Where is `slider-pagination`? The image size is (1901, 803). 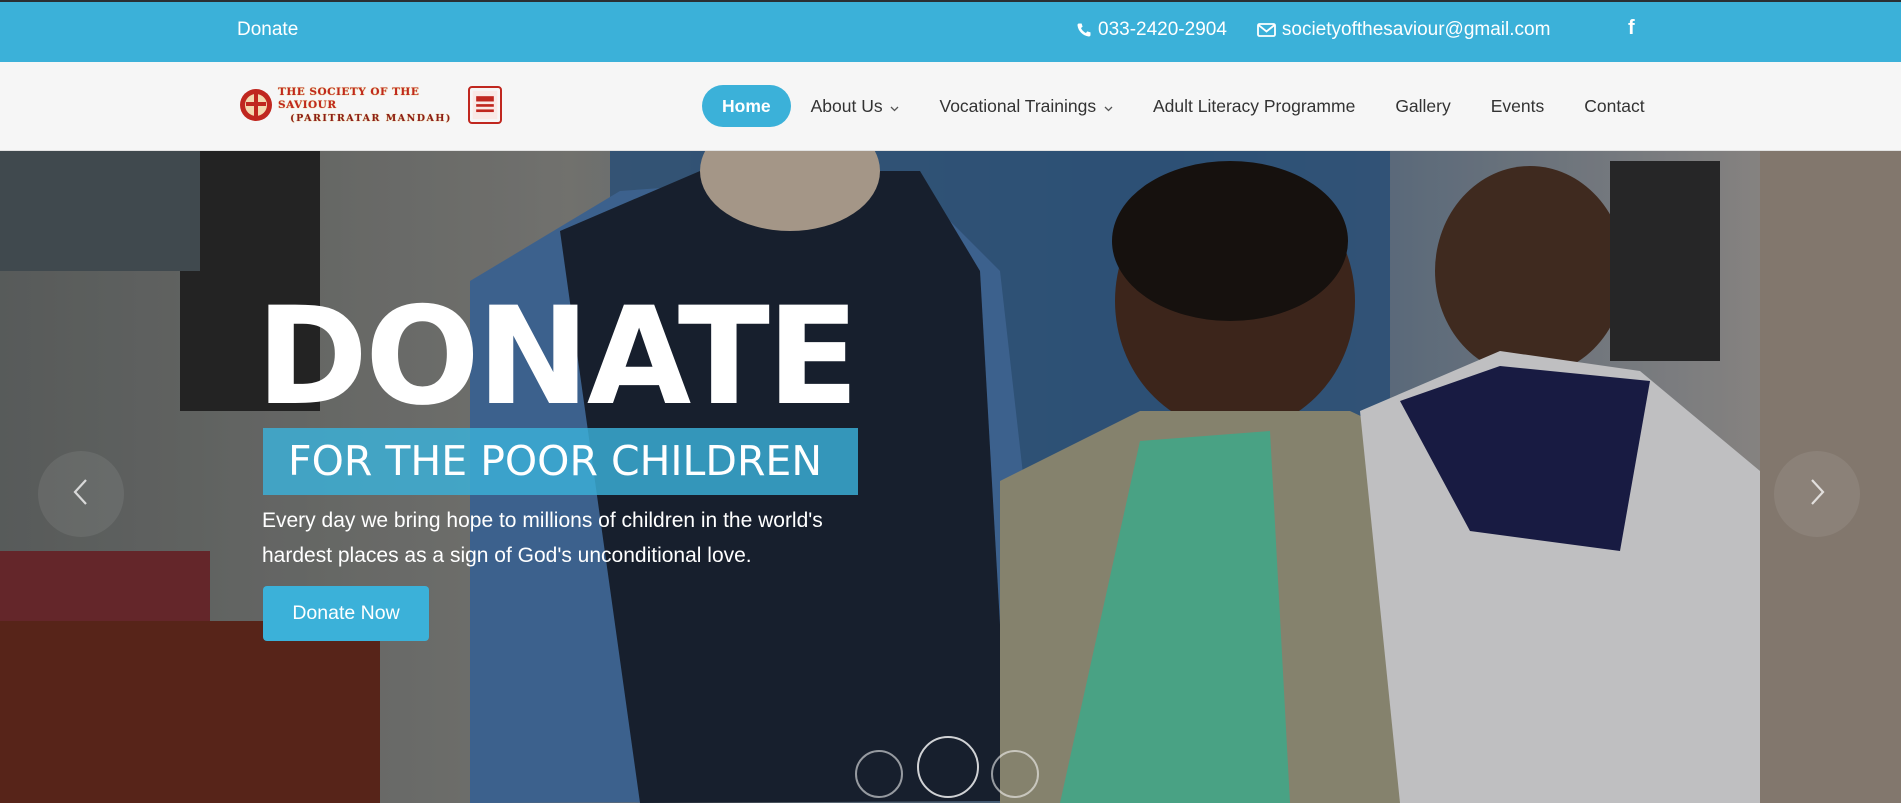
slider-pagination is located at coordinates (950, 767).